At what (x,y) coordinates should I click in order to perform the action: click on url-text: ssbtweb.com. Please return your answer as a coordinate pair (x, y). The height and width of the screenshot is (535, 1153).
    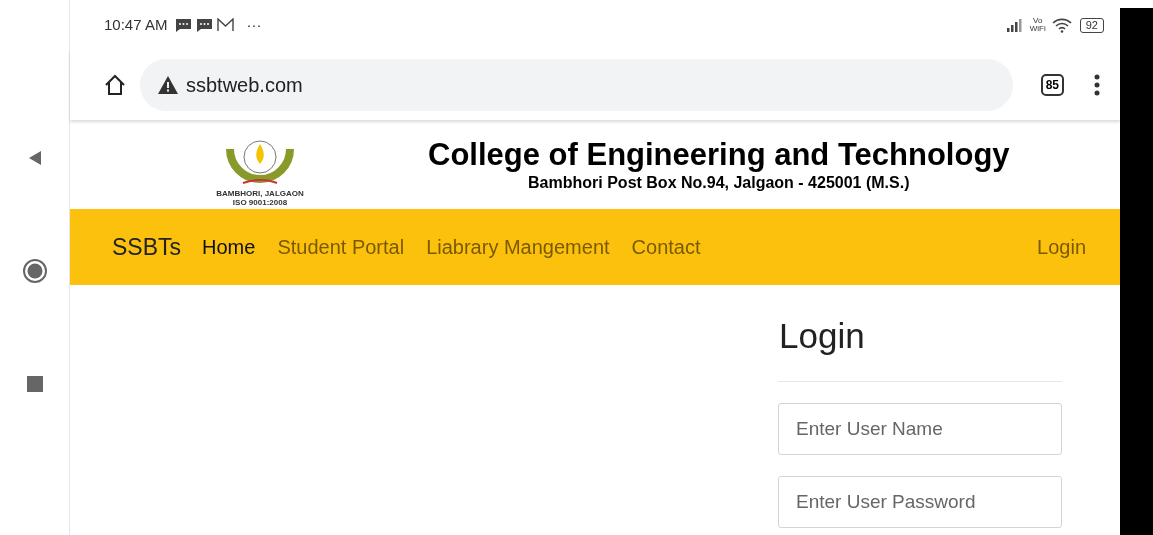
    Looking at the image, I should click on (244, 85).